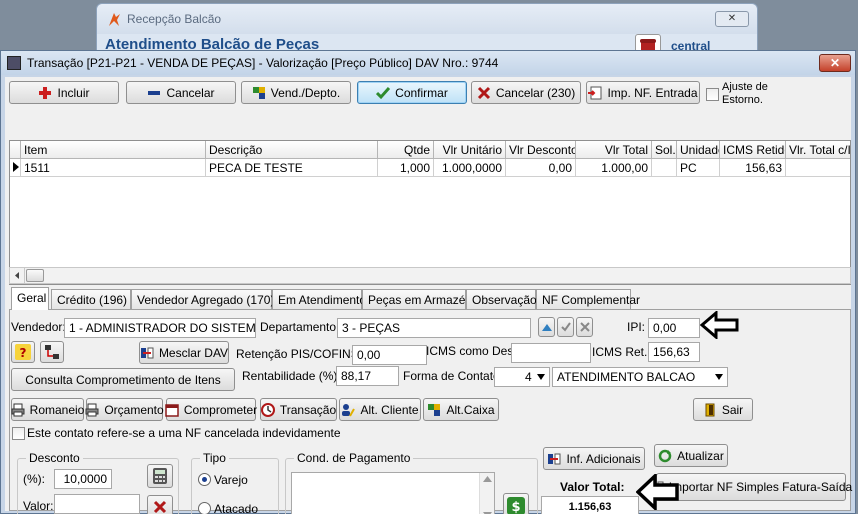 The width and height of the screenshot is (858, 514). I want to click on desconto-title: Desconto, so click(54, 458).